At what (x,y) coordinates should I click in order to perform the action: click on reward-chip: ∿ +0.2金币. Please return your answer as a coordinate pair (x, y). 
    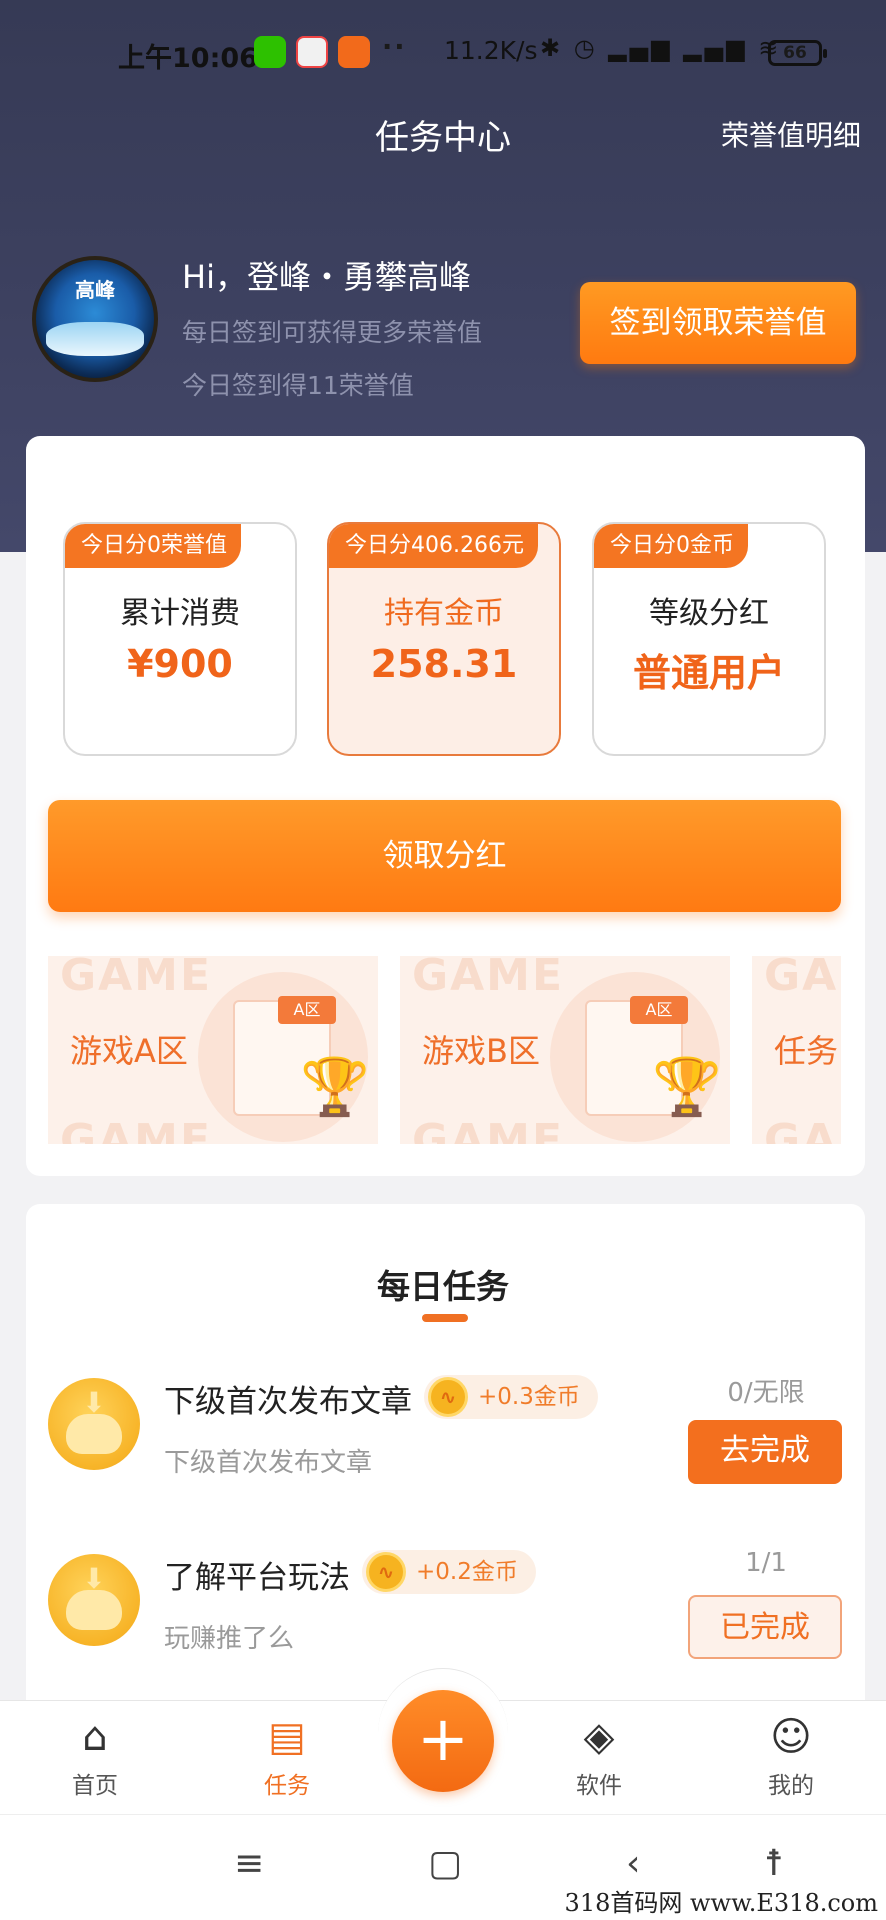
    Looking at the image, I should click on (449, 1572).